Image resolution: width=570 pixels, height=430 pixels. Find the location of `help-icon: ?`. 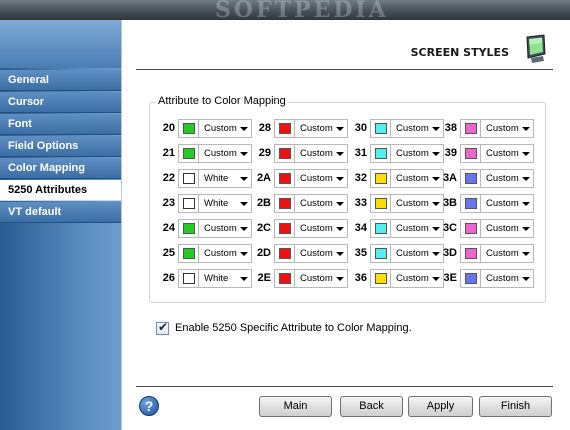

help-icon: ? is located at coordinates (149, 406).